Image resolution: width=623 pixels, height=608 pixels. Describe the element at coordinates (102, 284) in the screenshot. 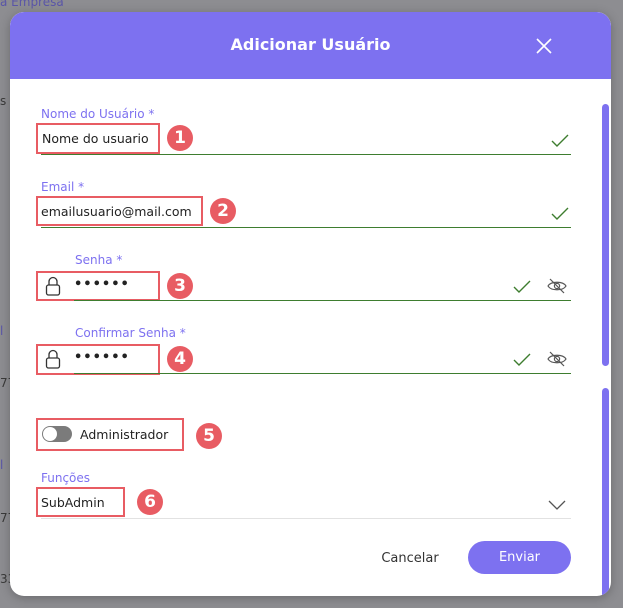

I see `password-input: ••••••` at that location.